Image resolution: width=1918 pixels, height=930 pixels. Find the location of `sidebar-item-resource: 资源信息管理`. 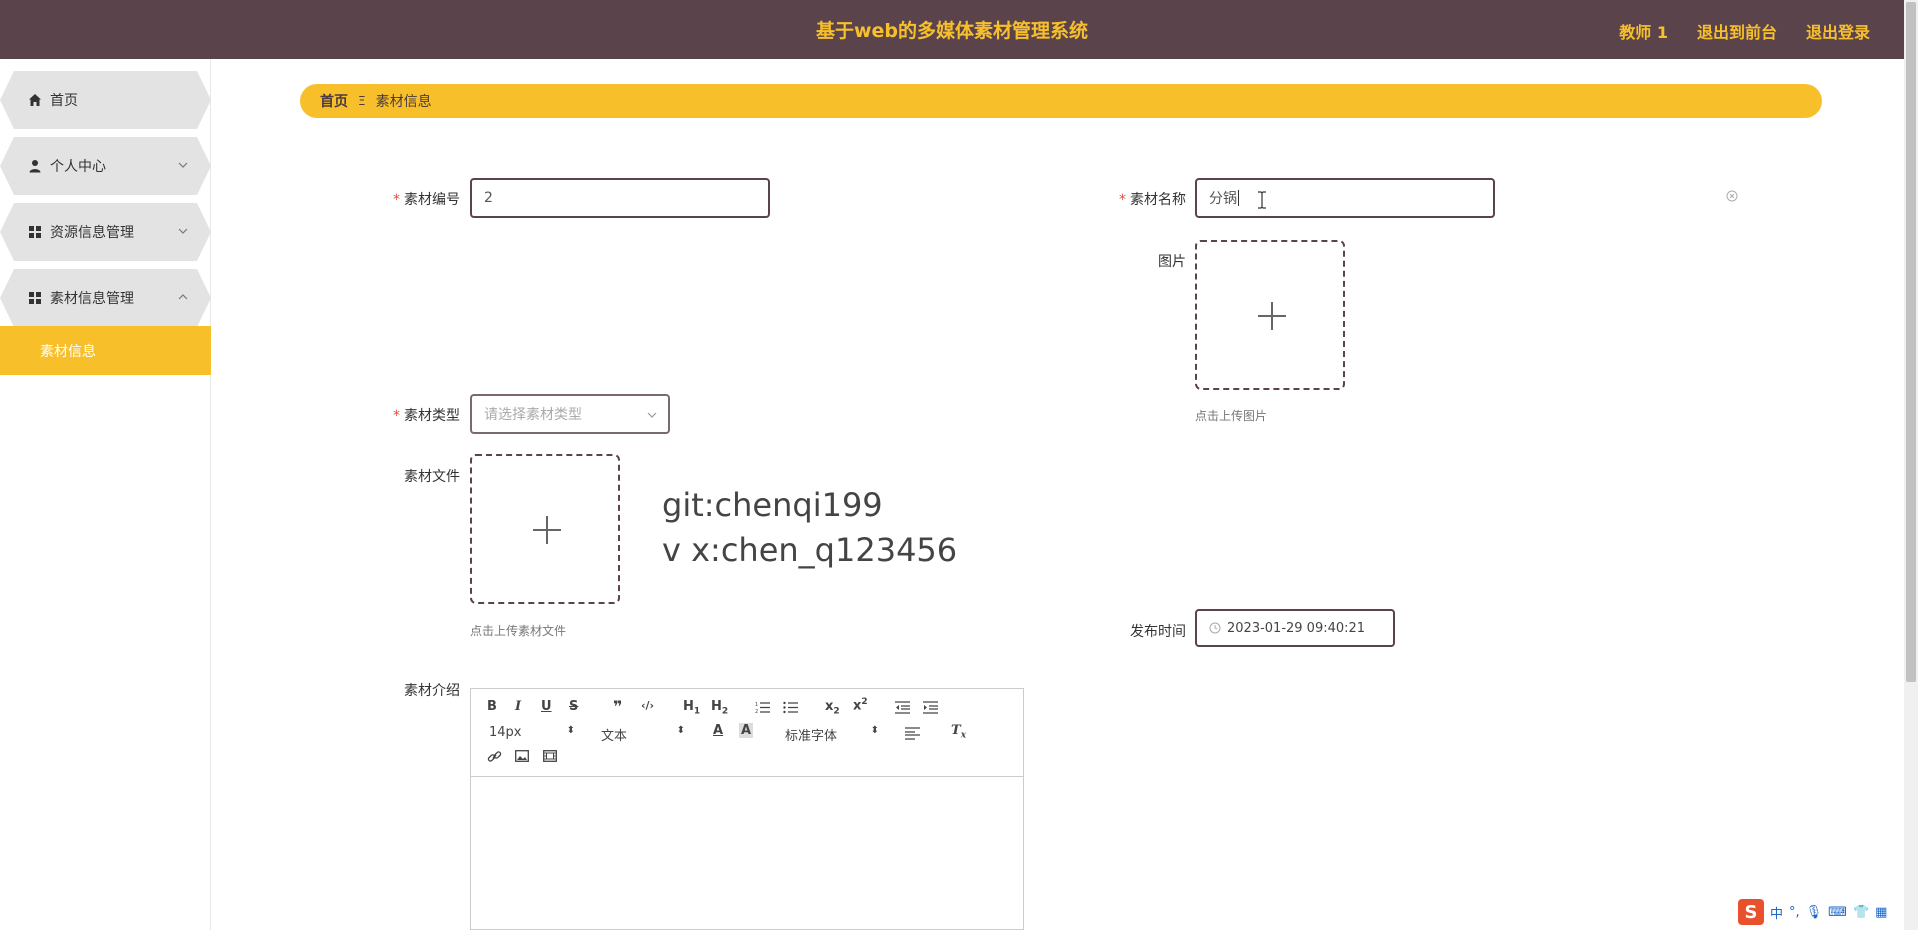

sidebar-item-resource: 资源信息管理 is located at coordinates (105, 232).